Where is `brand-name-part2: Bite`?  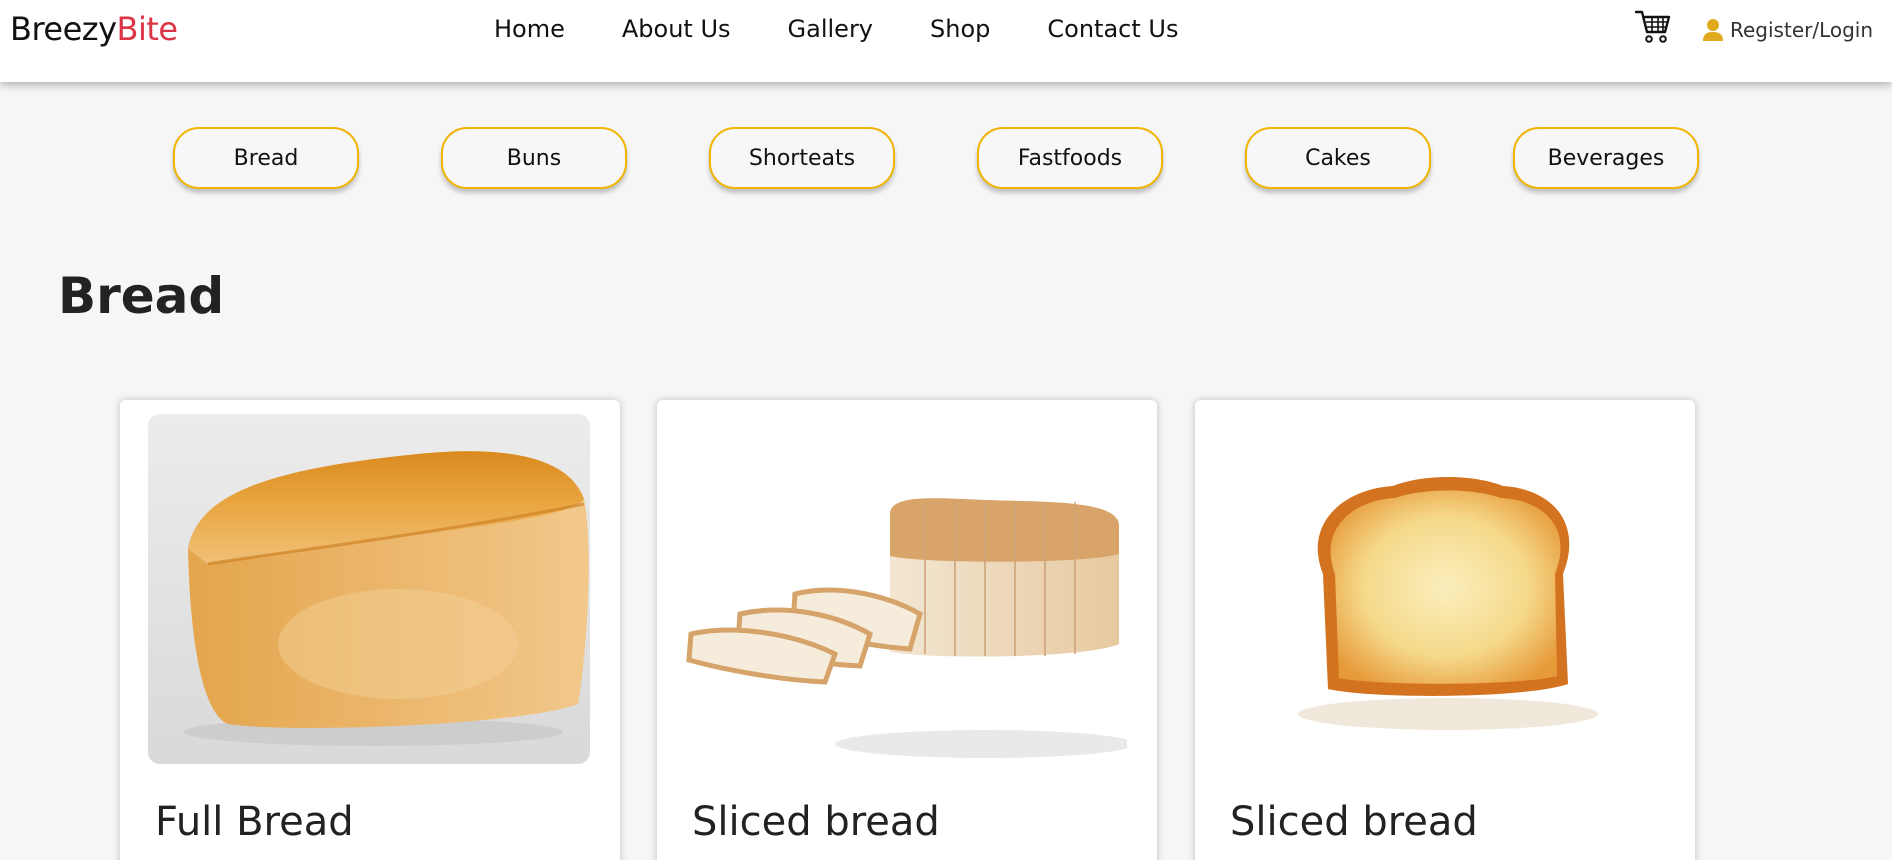 brand-name-part2: Bite is located at coordinates (147, 29).